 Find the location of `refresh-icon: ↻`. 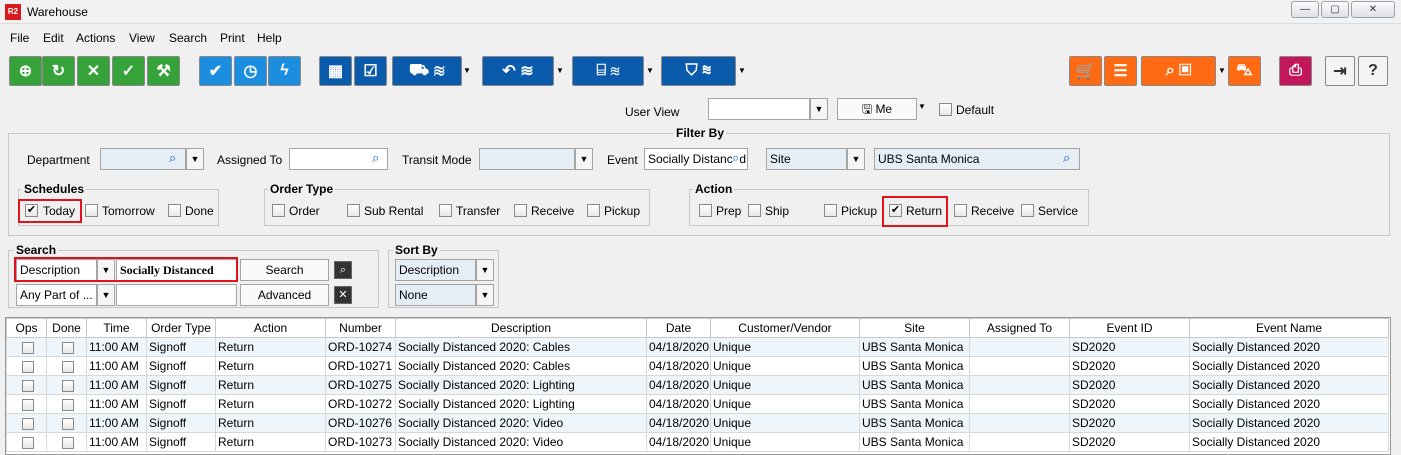

refresh-icon: ↻ is located at coordinates (58, 71).